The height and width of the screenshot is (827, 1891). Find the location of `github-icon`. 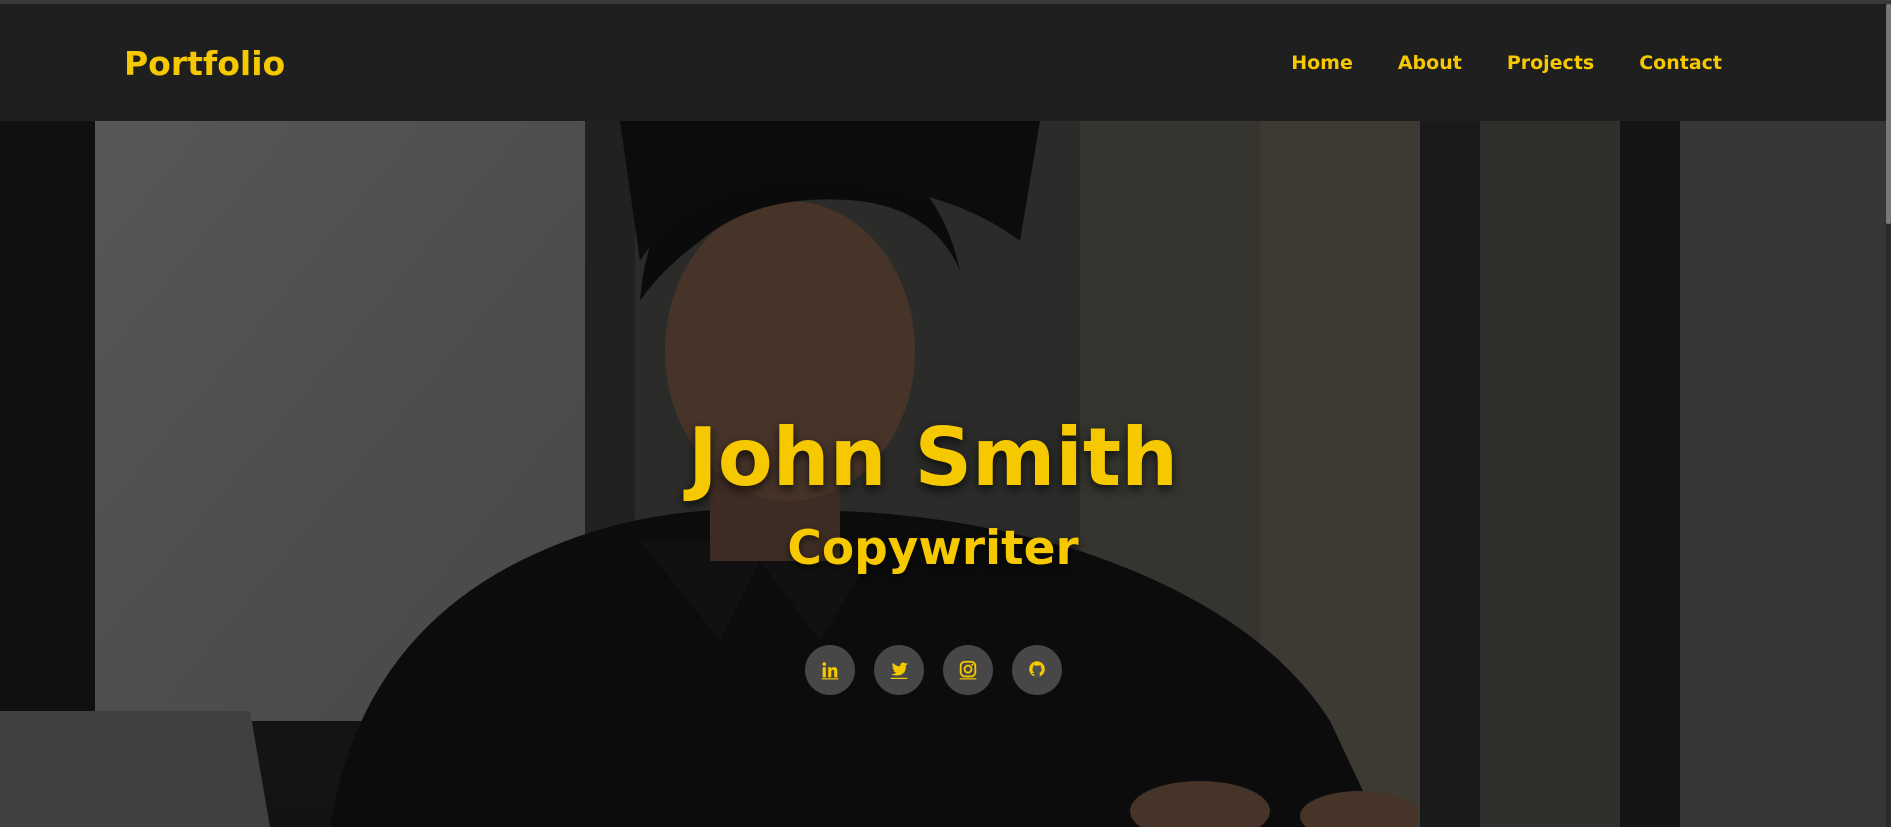

github-icon is located at coordinates (1036, 669).